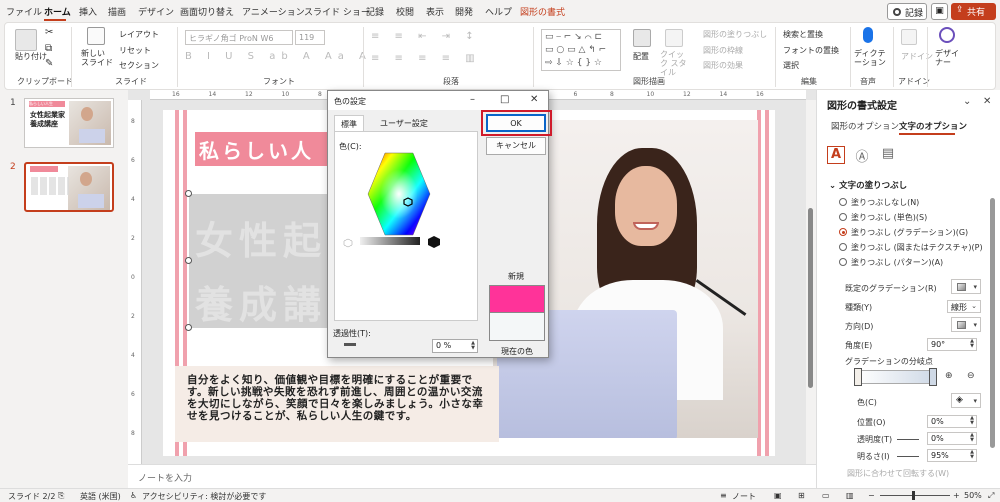 The image size is (1000, 502). I want to click on status-notes-button: ノート, so click(744, 496).